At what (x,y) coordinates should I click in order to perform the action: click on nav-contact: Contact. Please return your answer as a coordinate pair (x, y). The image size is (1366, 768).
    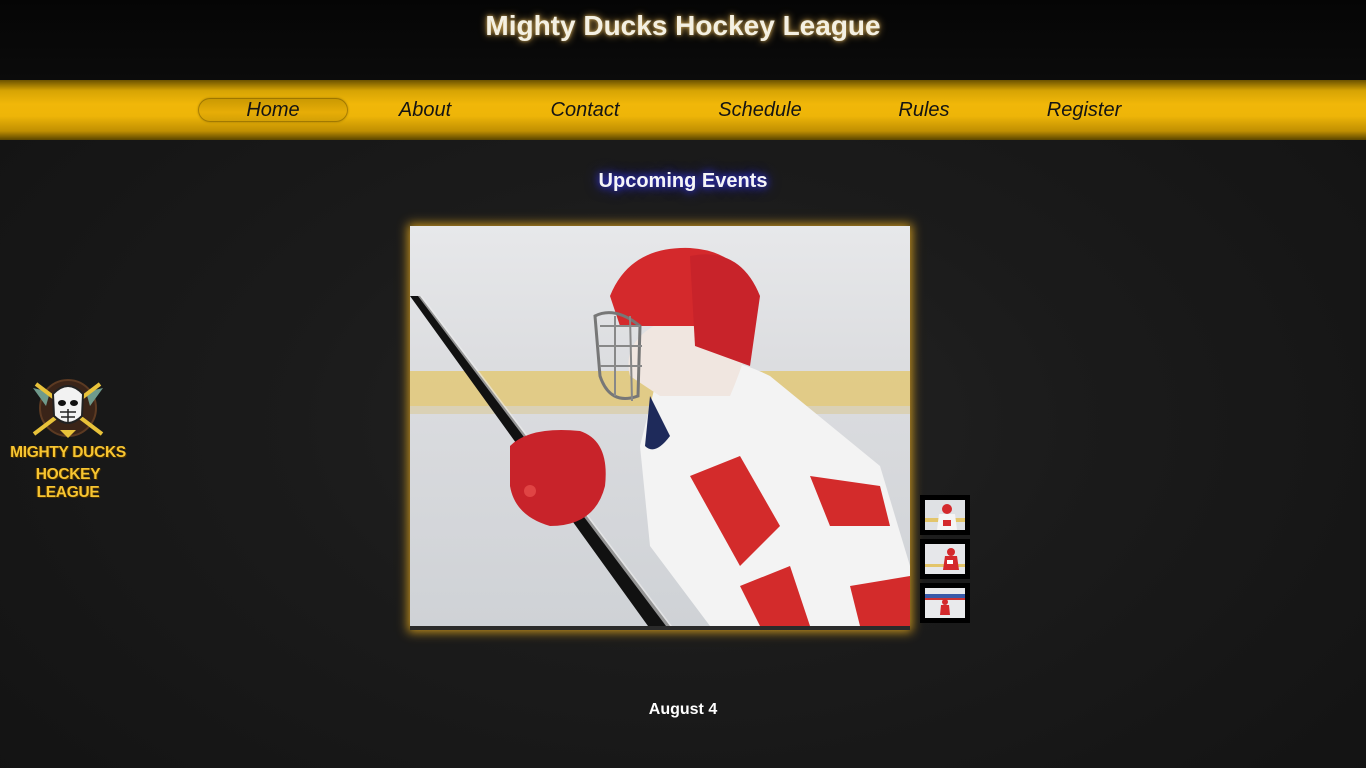
    Looking at the image, I should click on (585, 110).